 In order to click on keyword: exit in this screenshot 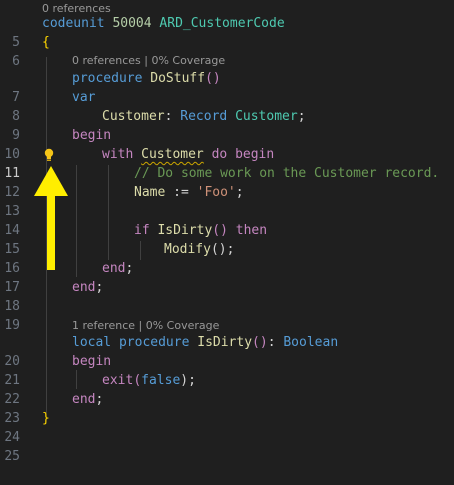, I will do `click(118, 380)`.